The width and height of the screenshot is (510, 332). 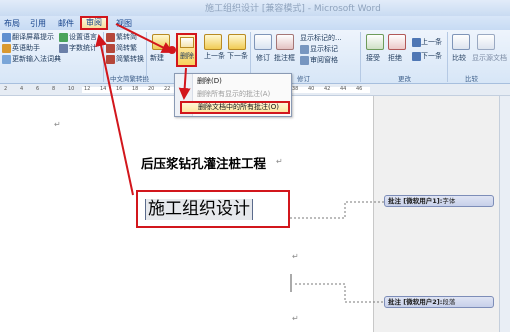 I want to click on track-changes-icon, so click(x=263, y=42).